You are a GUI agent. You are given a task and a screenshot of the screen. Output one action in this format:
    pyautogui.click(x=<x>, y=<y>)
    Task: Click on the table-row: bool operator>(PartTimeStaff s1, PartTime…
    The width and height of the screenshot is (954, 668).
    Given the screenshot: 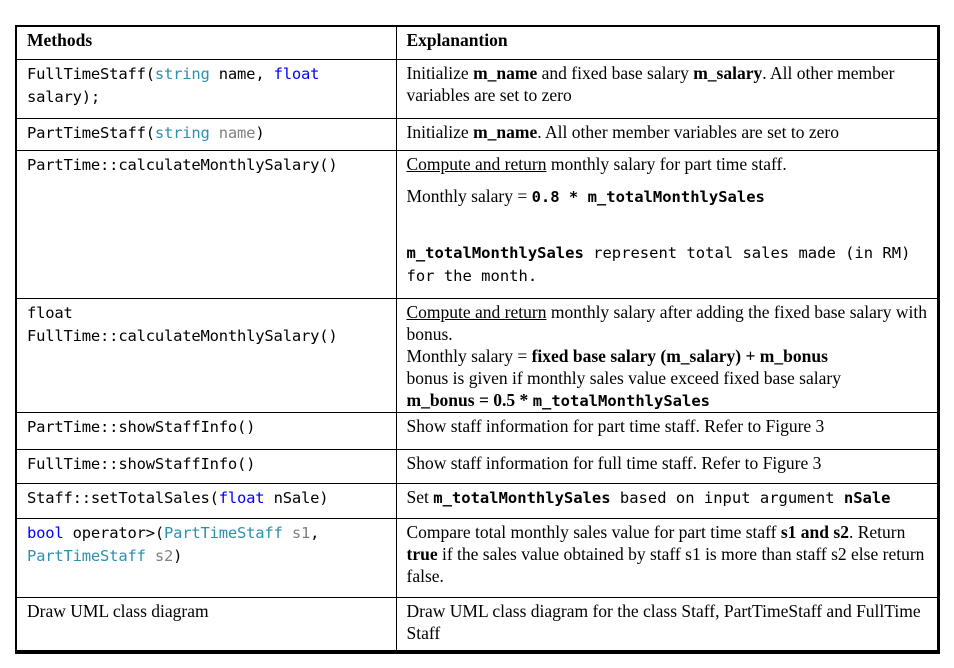 What is the action you would take?
    pyautogui.click(x=477, y=557)
    